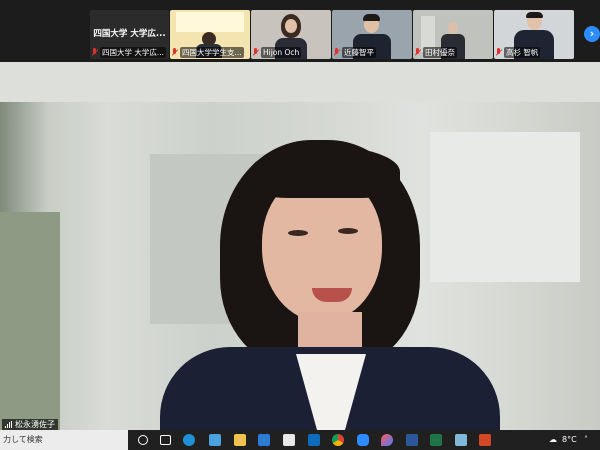 The image size is (600, 450). What do you see at coordinates (412, 440) in the screenshot?
I see `word-icon` at bounding box center [412, 440].